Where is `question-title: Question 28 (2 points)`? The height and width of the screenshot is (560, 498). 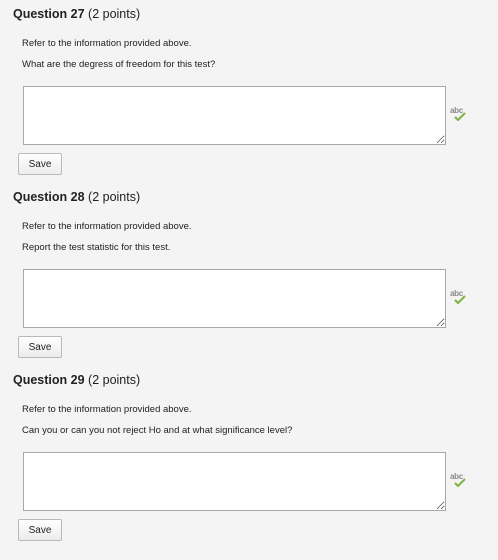
question-title: Question 28 (2 points) is located at coordinates (76, 197).